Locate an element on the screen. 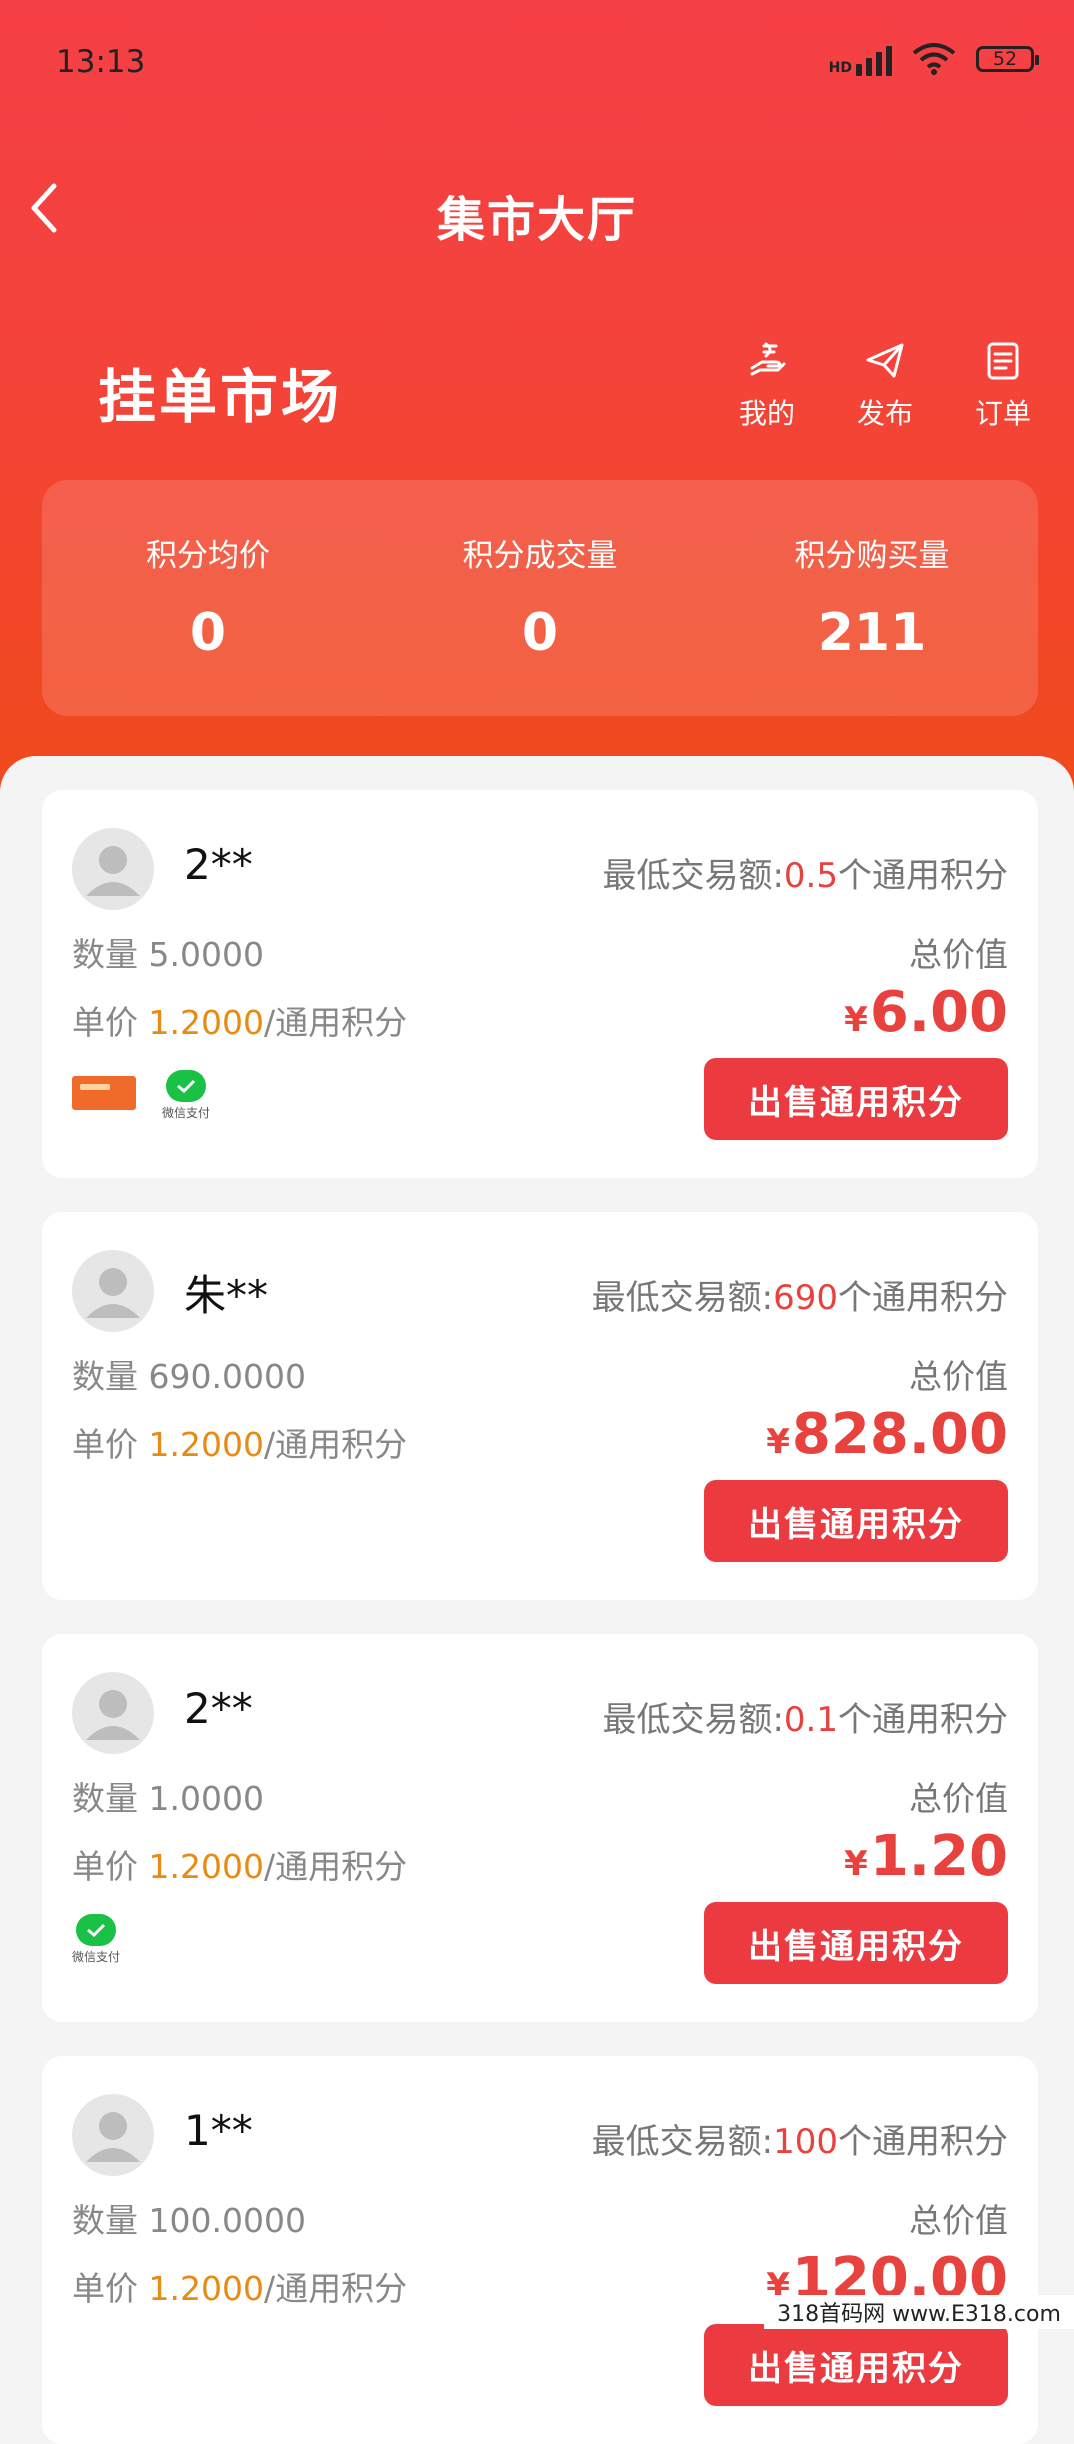 Image resolution: width=1074 pixels, height=2444 pixels. quantity: 数量 690.0000 is located at coordinates (189, 1376).